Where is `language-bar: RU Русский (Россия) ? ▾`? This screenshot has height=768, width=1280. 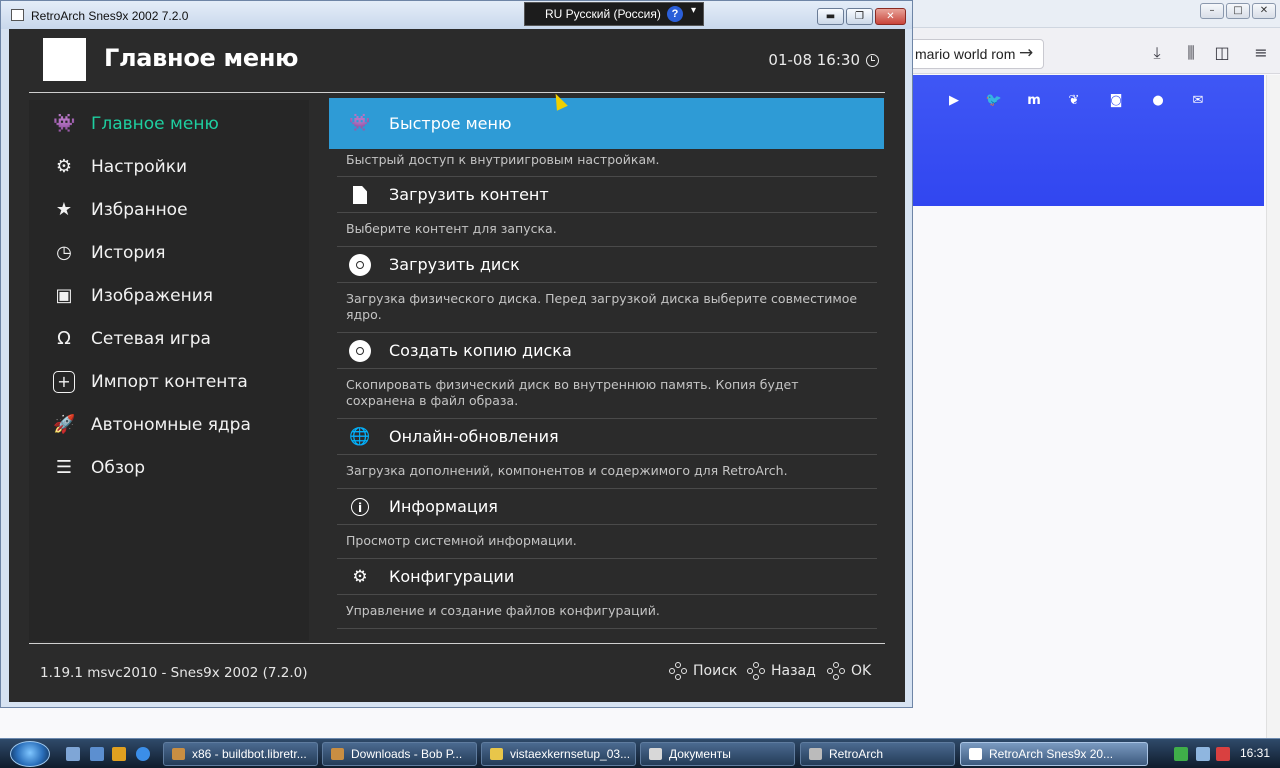 language-bar: RU Русский (Россия) ? ▾ is located at coordinates (614, 14).